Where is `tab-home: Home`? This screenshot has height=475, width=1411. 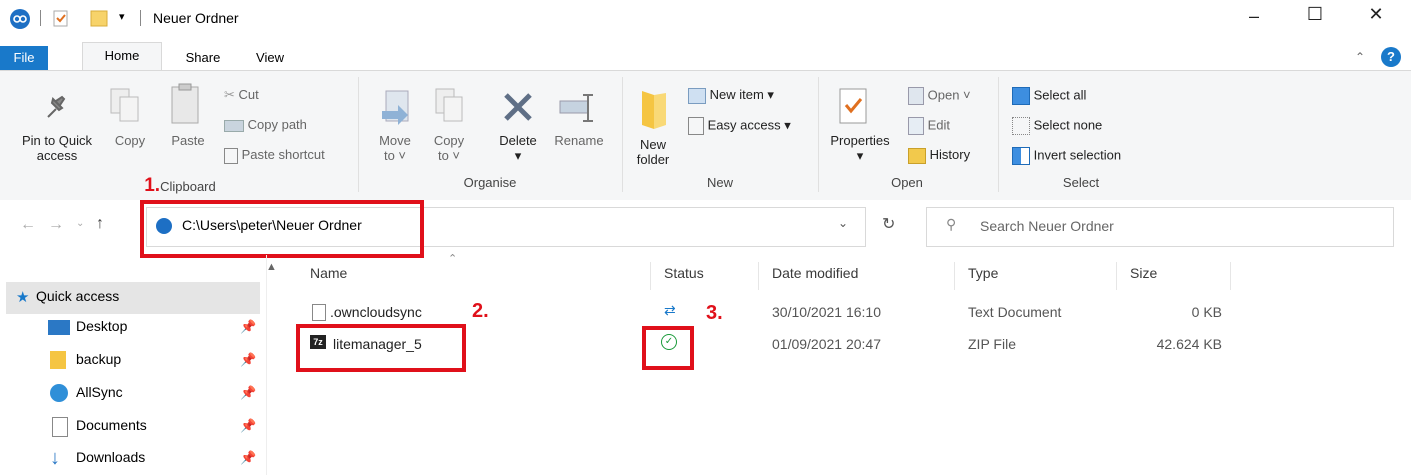 tab-home: Home is located at coordinates (122, 56).